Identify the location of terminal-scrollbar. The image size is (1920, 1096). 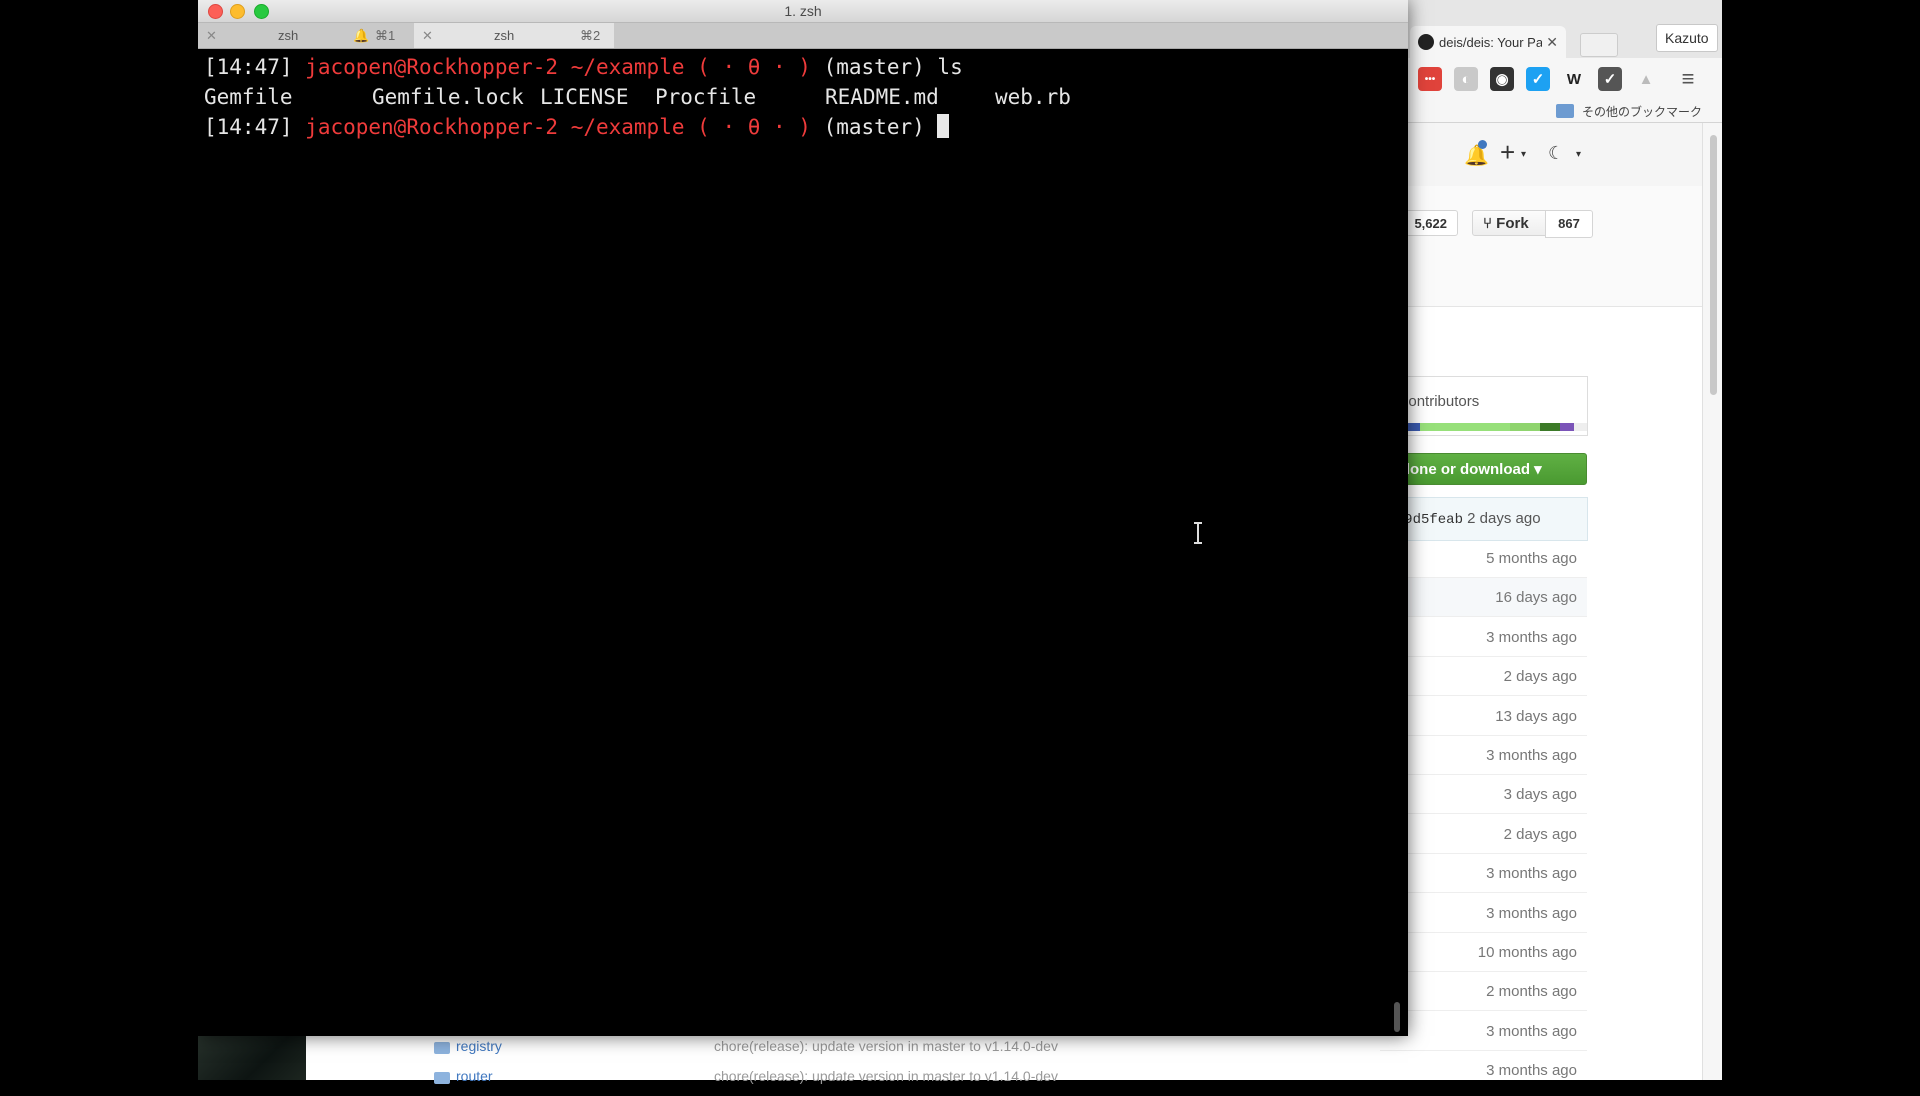
(1397, 1017).